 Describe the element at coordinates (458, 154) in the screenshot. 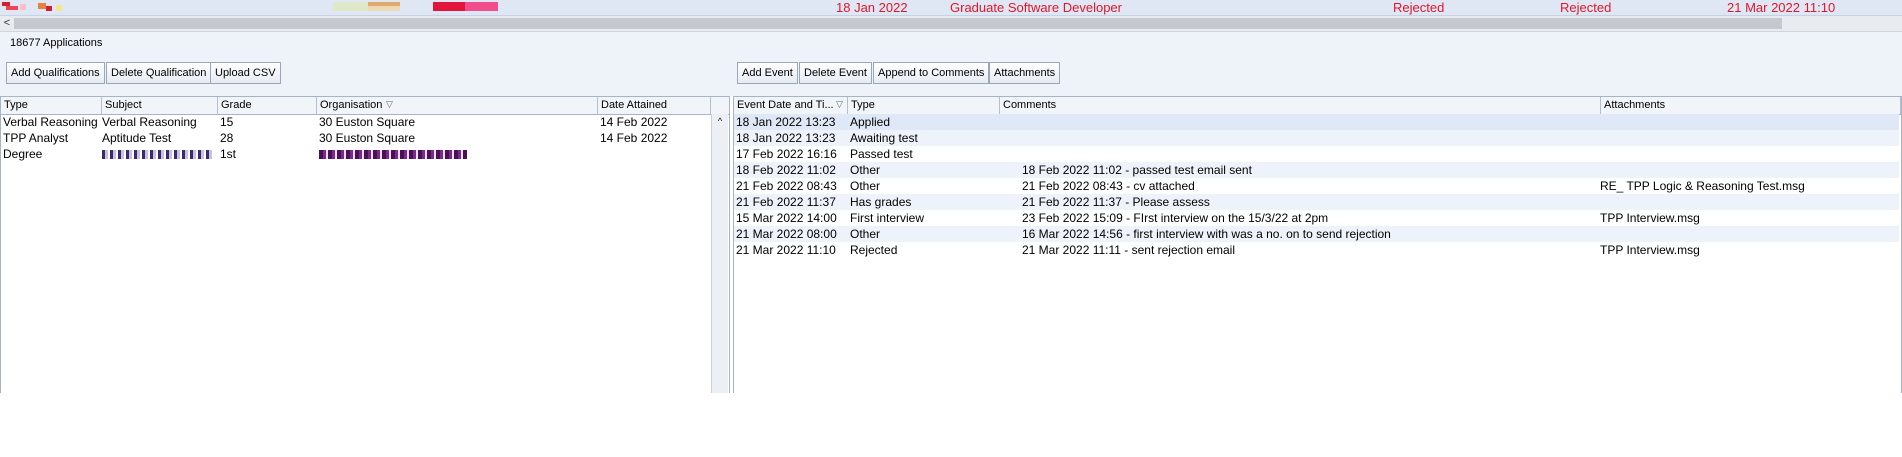

I see `cell-organisation-redacted` at that location.